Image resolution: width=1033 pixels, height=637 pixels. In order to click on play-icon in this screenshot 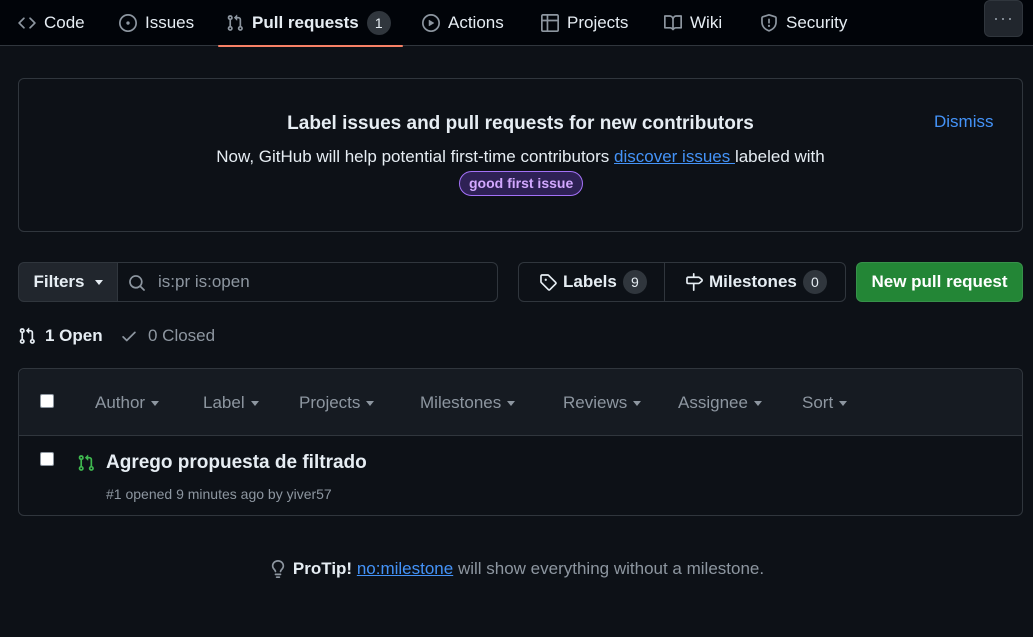, I will do `click(431, 23)`.